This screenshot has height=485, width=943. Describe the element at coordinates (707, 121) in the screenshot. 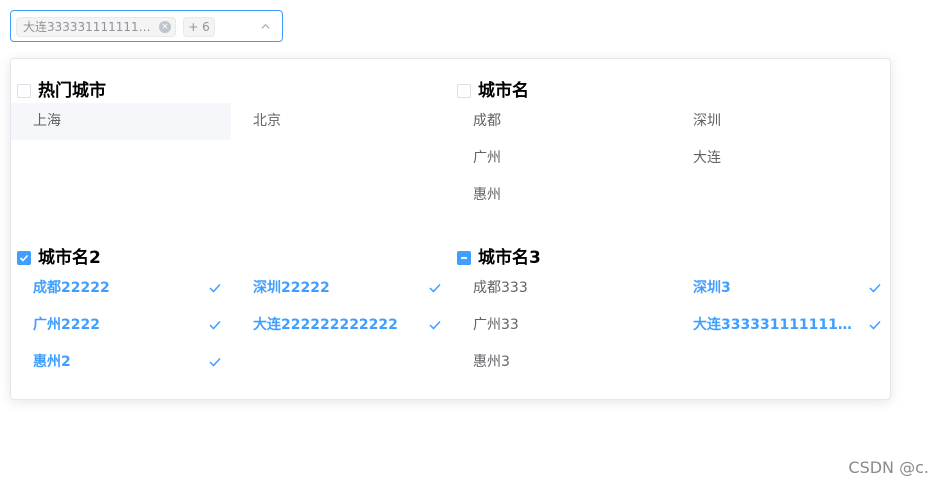

I see `option-label: 深圳` at that location.